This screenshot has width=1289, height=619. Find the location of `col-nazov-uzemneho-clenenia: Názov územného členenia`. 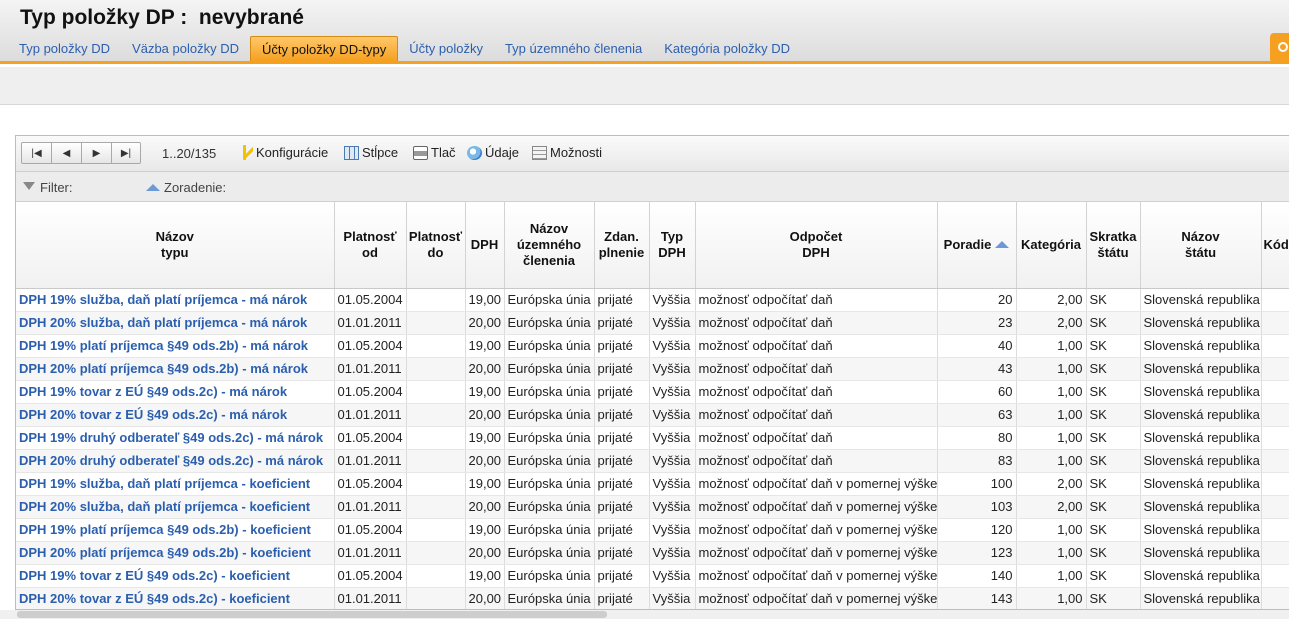

col-nazov-uzemneho-clenenia: Názov územného členenia is located at coordinates (549, 245).